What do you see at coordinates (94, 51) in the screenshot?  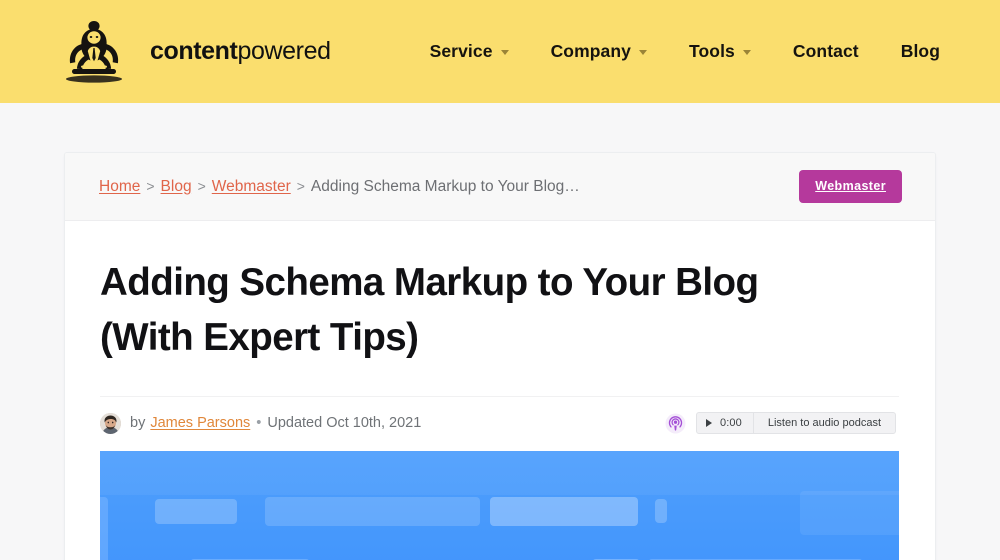 I see `sumo-wrestler-logo` at bounding box center [94, 51].